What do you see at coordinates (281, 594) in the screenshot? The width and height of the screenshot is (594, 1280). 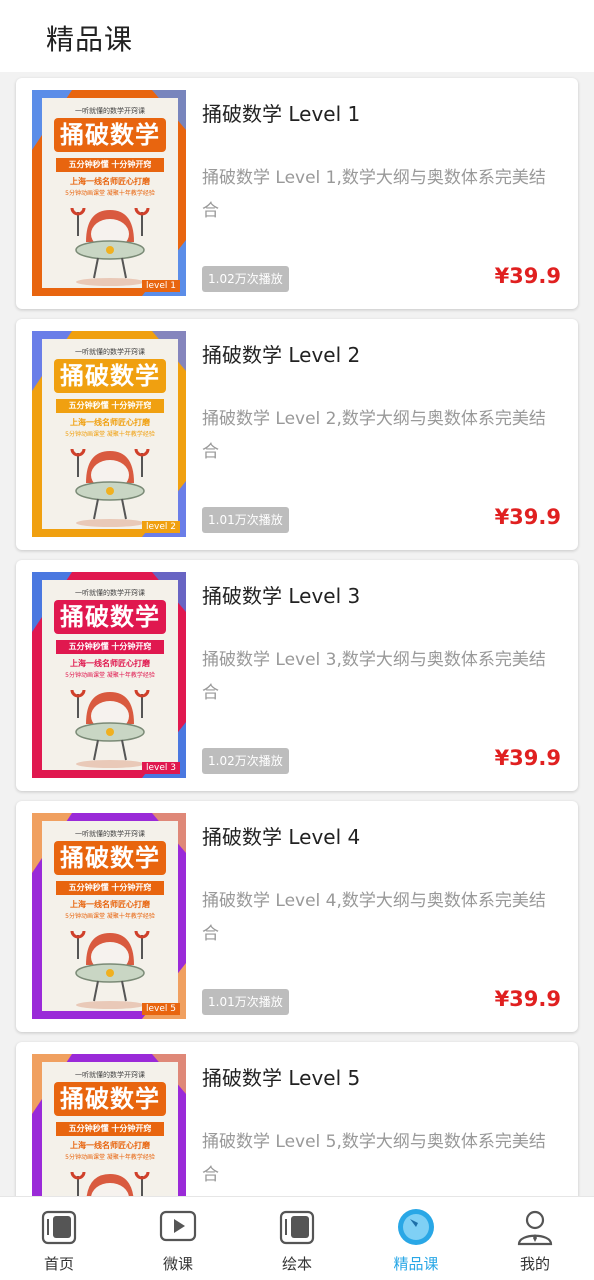 I see `course-title: 捅破数学 Level 3` at bounding box center [281, 594].